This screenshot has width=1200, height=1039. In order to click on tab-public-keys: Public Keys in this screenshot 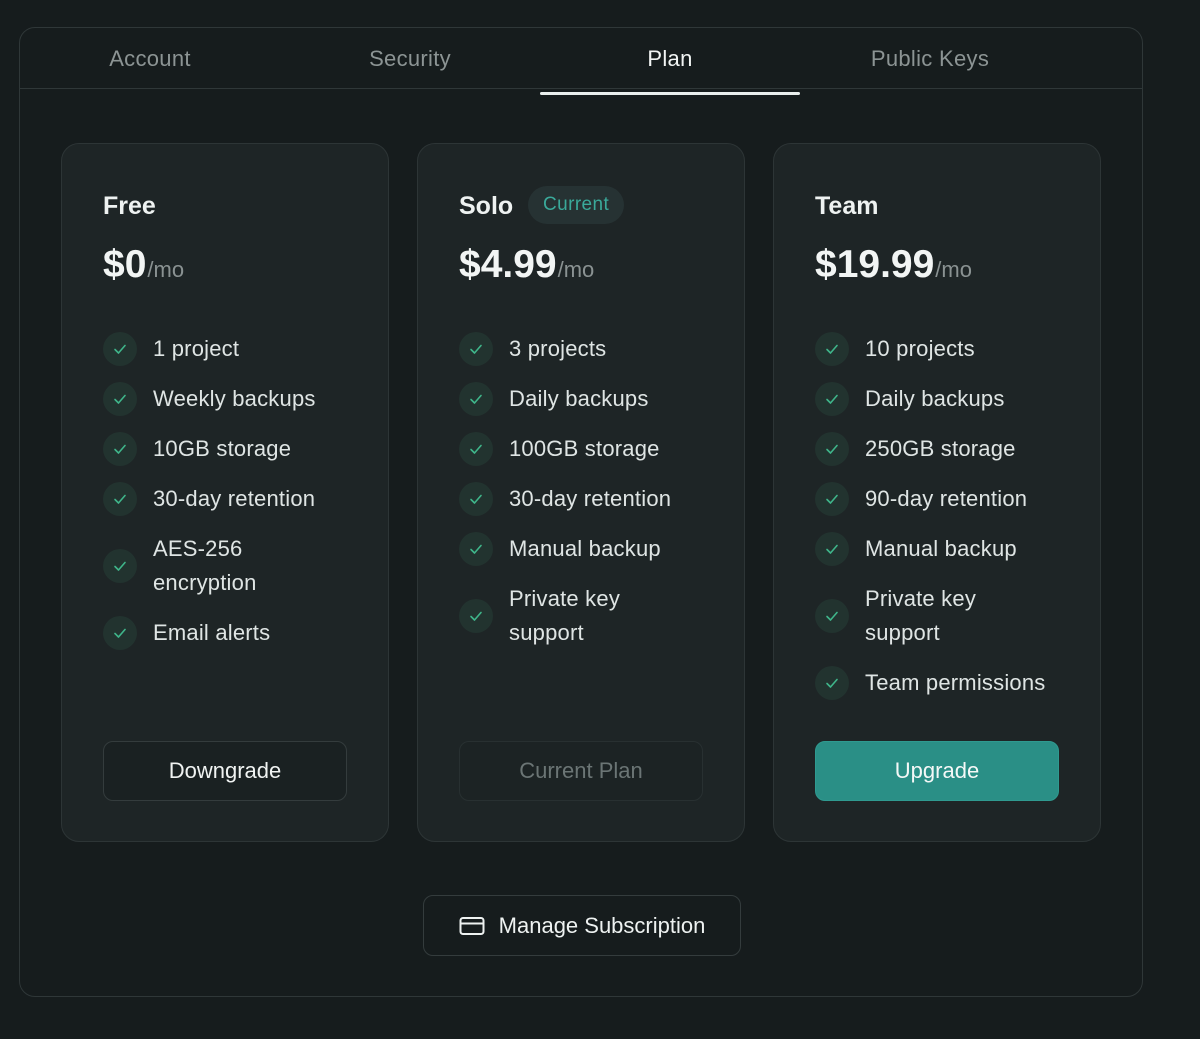, I will do `click(930, 58)`.